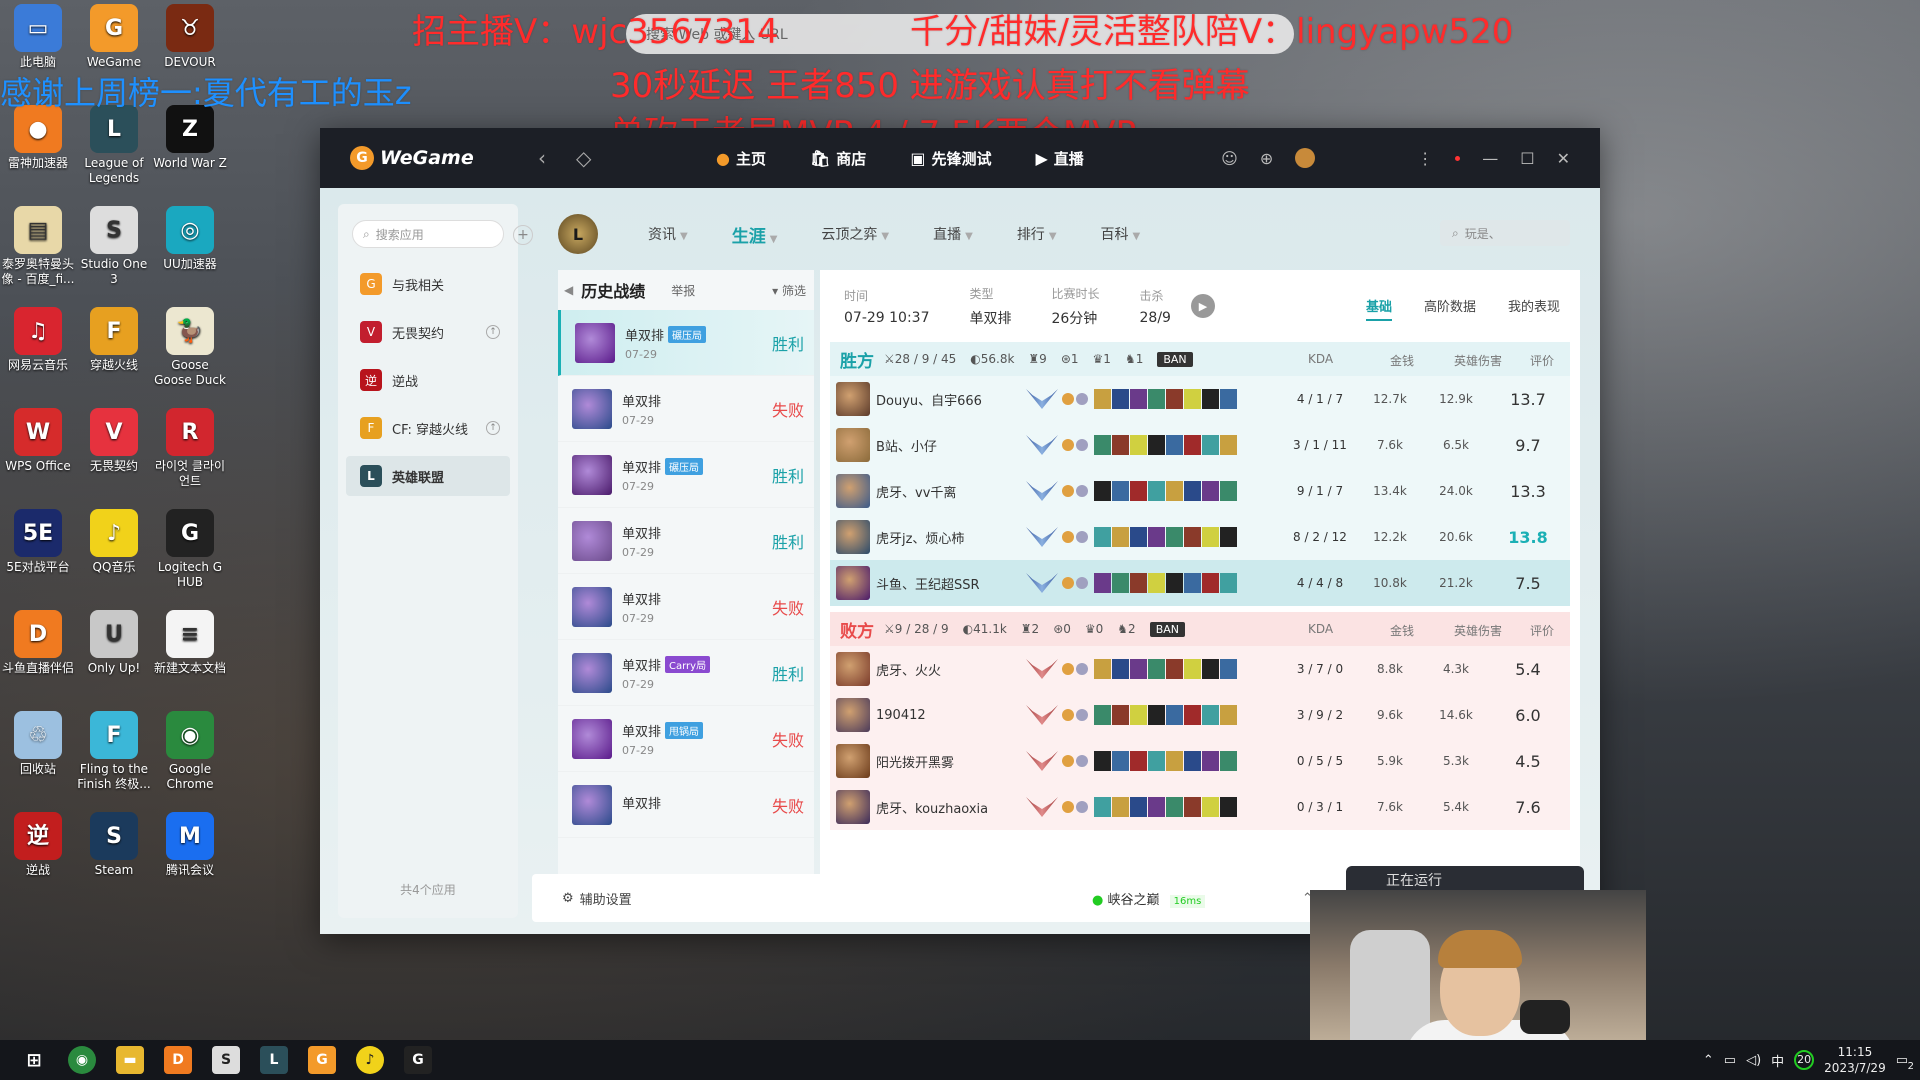 This screenshot has width=1920, height=1080. Describe the element at coordinates (951, 715) in the screenshot. I see `player-name: 190412` at that location.